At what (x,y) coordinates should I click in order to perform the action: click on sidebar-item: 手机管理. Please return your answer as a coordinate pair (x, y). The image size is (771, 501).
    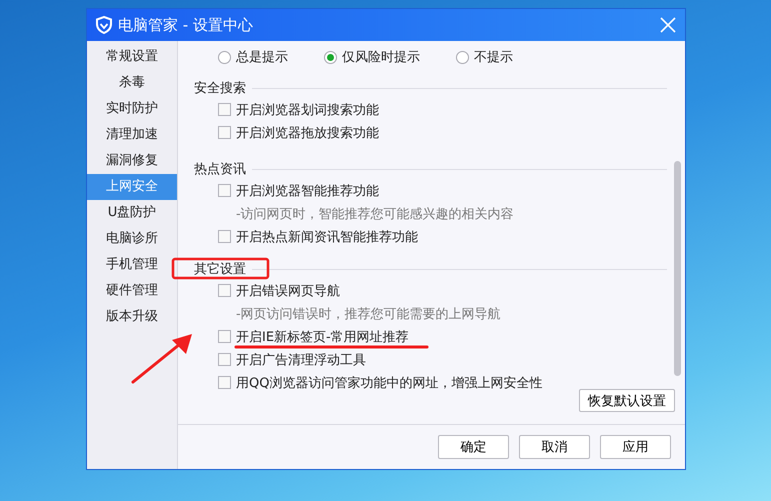
    Looking at the image, I should click on (132, 265).